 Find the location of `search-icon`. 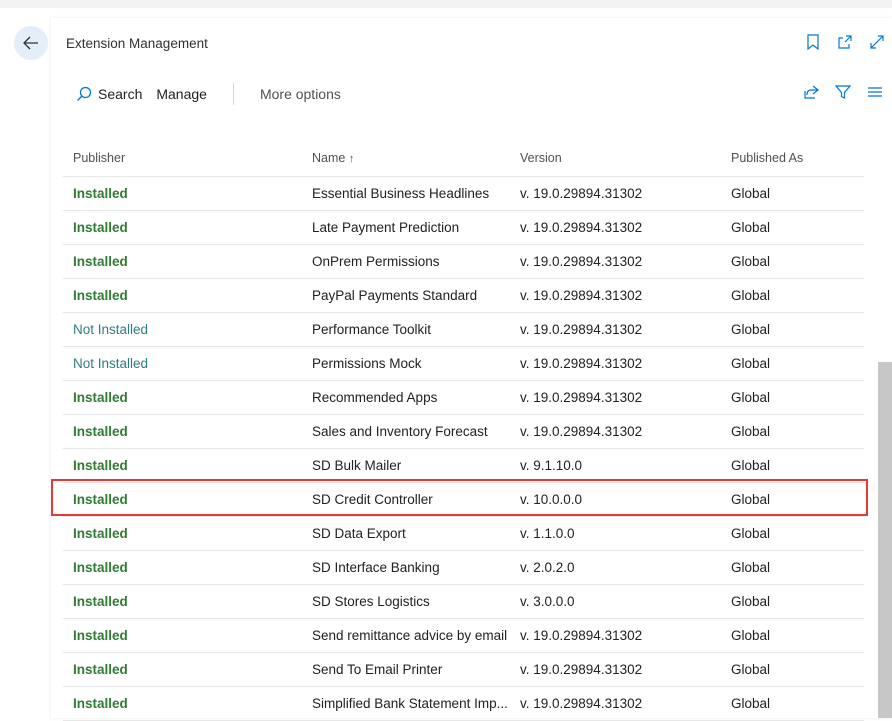

search-icon is located at coordinates (84, 93).